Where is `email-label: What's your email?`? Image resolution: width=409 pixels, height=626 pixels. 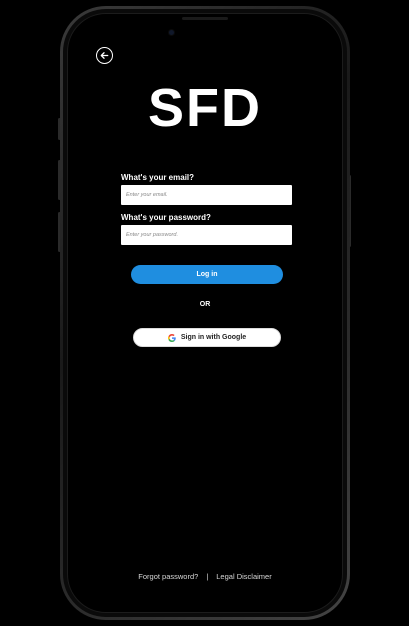
email-label: What's your email? is located at coordinates (158, 177).